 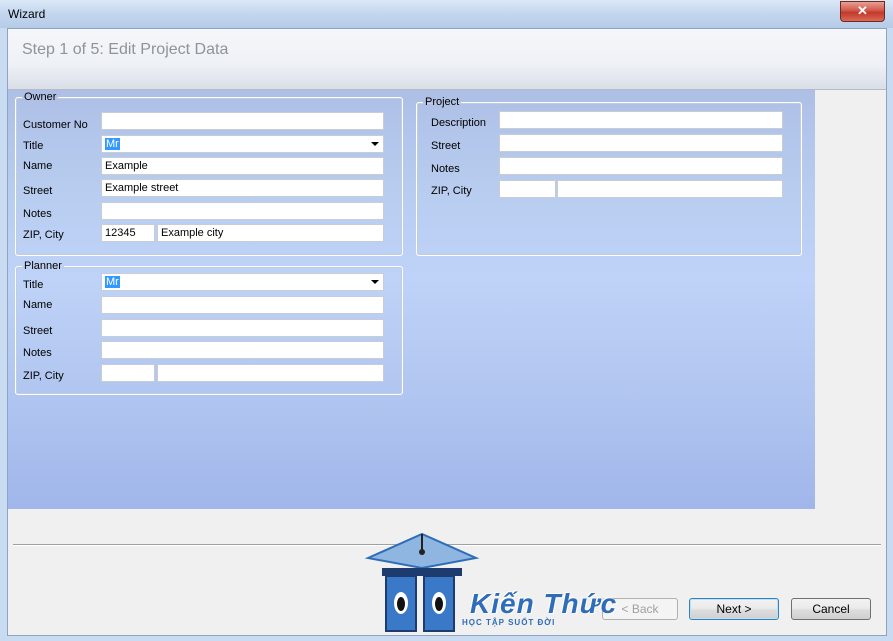 I want to click on owner-customer-no-label: Customer No, so click(x=55, y=125).